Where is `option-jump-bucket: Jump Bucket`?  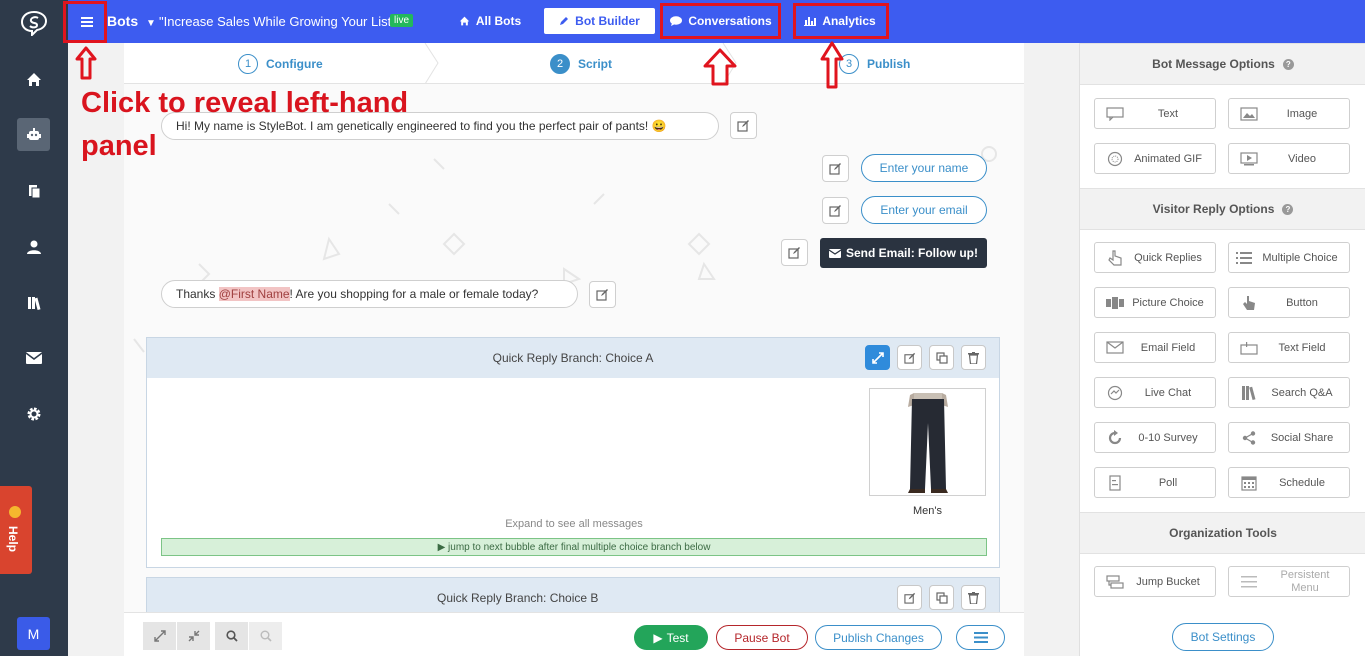 option-jump-bucket: Jump Bucket is located at coordinates (1155, 581).